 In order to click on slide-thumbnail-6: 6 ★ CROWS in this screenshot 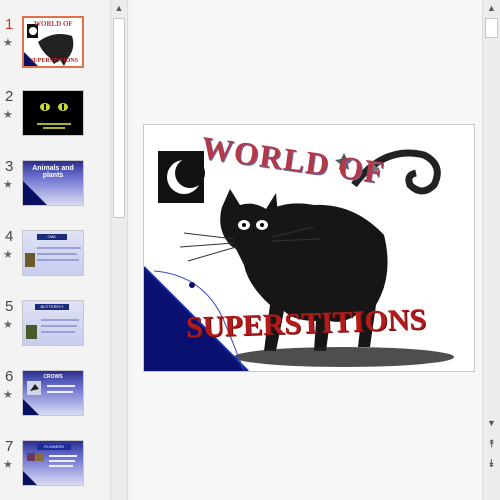, I will do `click(55, 399)`.